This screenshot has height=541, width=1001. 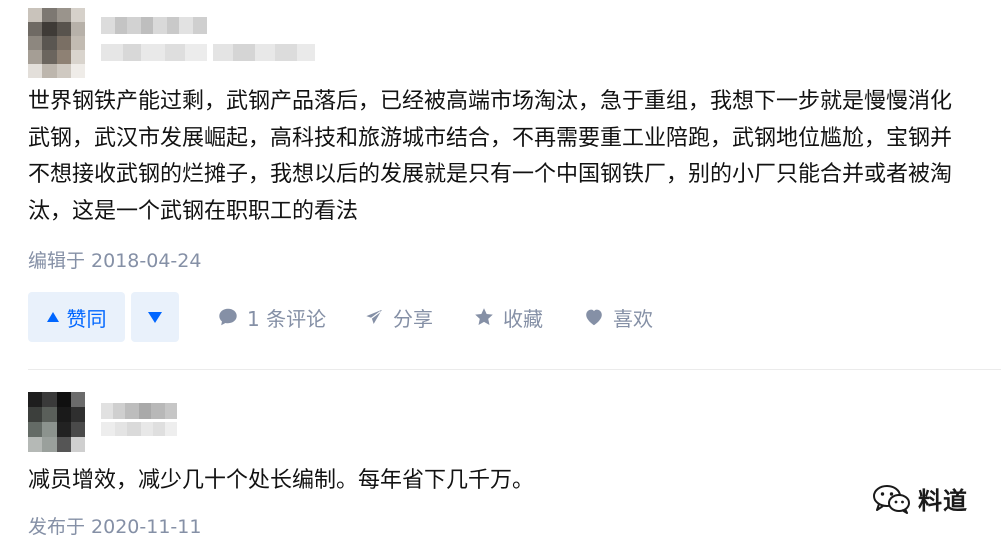 What do you see at coordinates (114, 259) in the screenshot?
I see `edited-date: 编辑于 2018-04-24` at bounding box center [114, 259].